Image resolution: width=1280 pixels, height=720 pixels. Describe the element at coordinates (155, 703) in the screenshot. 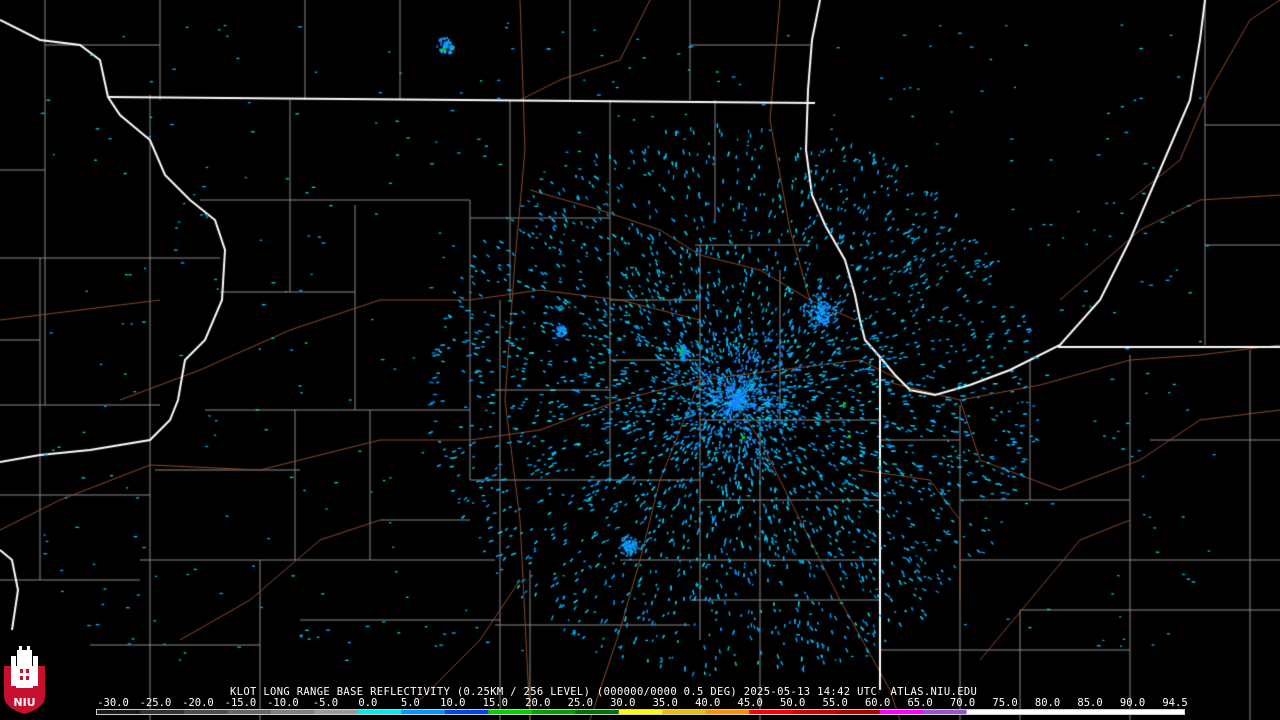

I see `scale-label: -25.0` at that location.